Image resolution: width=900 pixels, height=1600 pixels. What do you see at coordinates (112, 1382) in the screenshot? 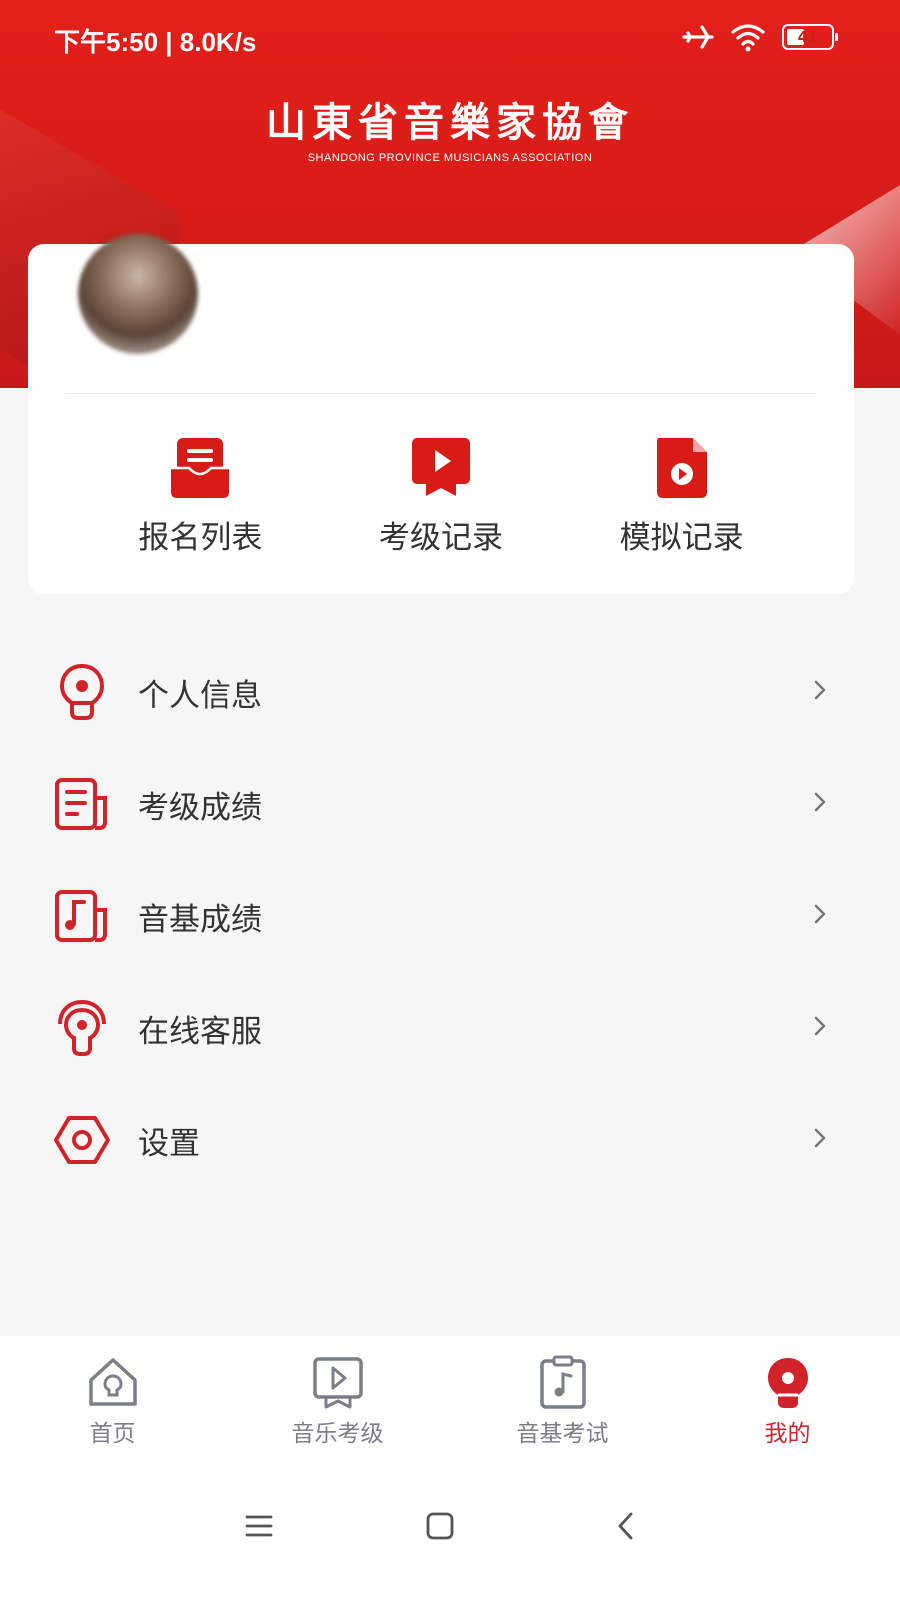
I see `home-icon` at bounding box center [112, 1382].